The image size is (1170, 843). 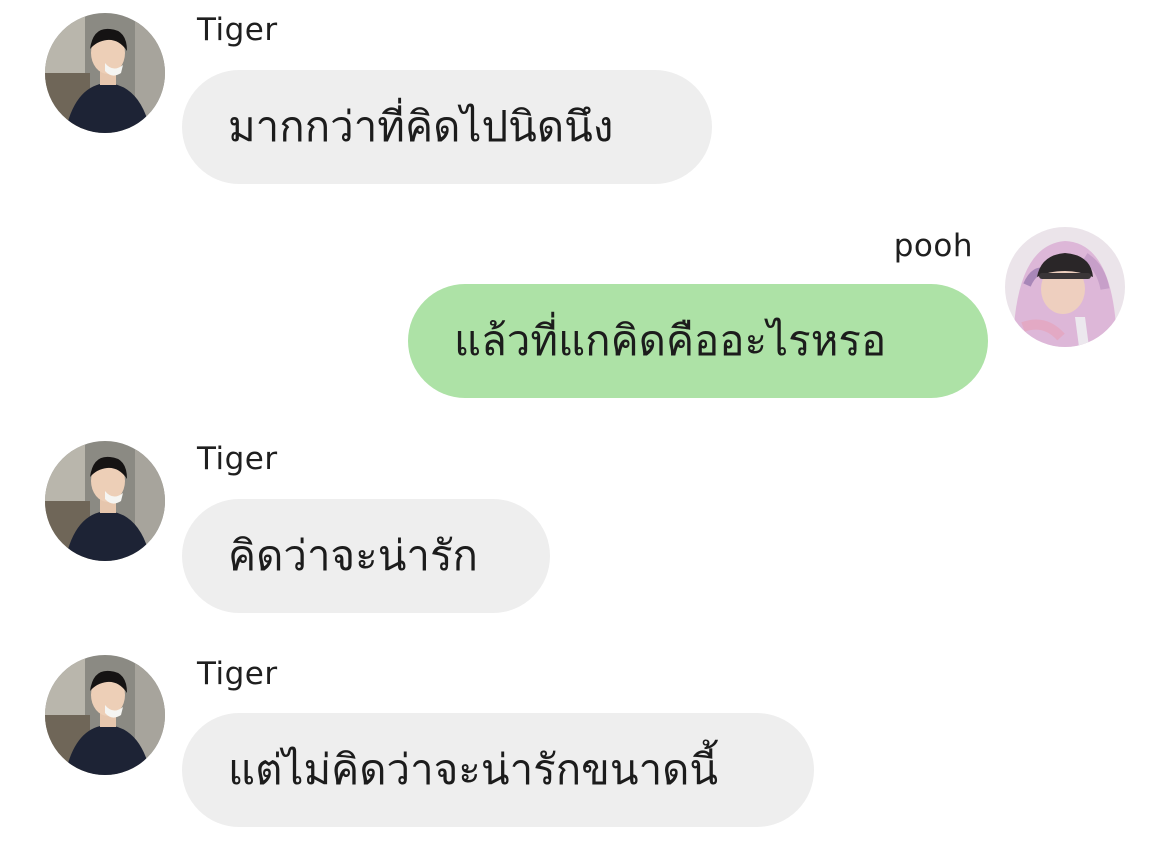 I want to click on message-bubble: คิดว่าจะน่ารัก, so click(x=366, y=556).